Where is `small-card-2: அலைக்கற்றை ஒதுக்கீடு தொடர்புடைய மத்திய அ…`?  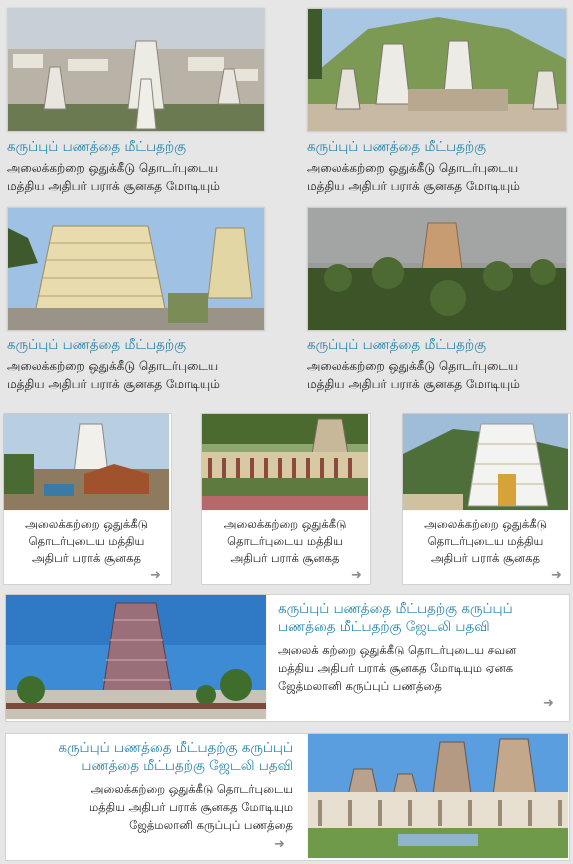 small-card-2: அலைக்கற்றை ஒதுக்கீடு தொடர்புடைய மத்திய அ… is located at coordinates (286, 499).